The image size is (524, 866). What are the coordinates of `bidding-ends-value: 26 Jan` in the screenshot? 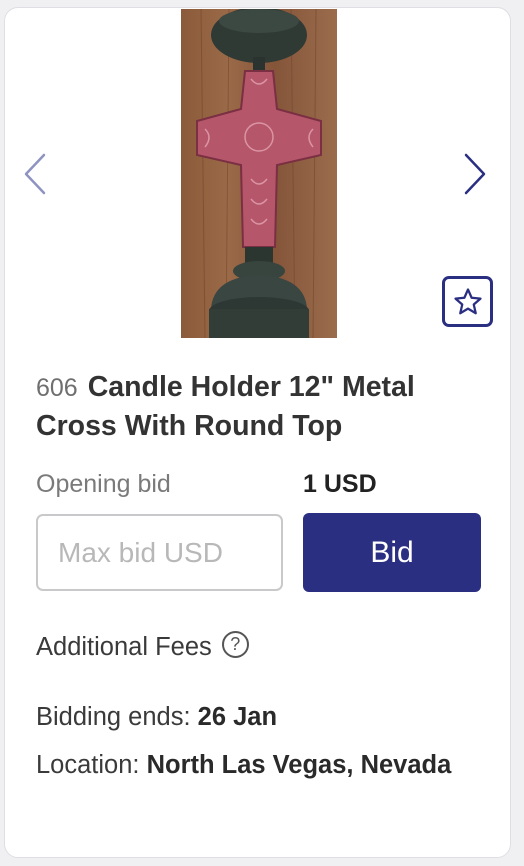 It's located at (237, 717).